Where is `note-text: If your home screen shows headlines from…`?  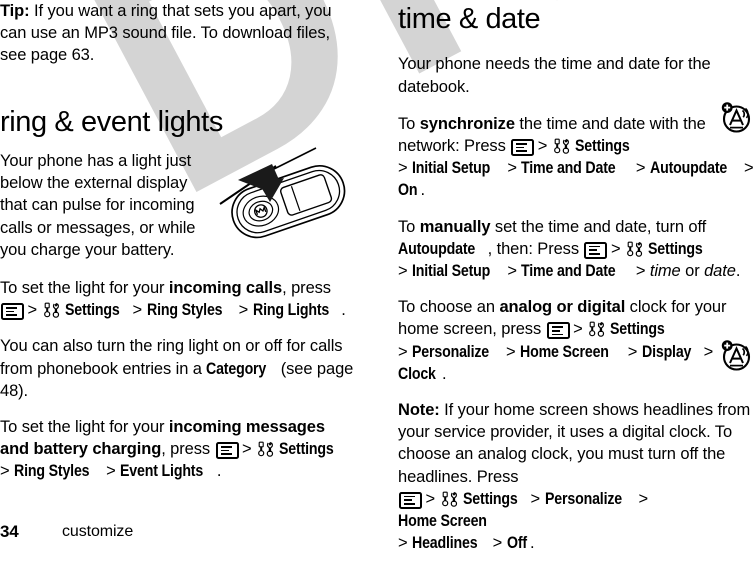
note-text: If your home screen shows headlines from… is located at coordinates (574, 443).